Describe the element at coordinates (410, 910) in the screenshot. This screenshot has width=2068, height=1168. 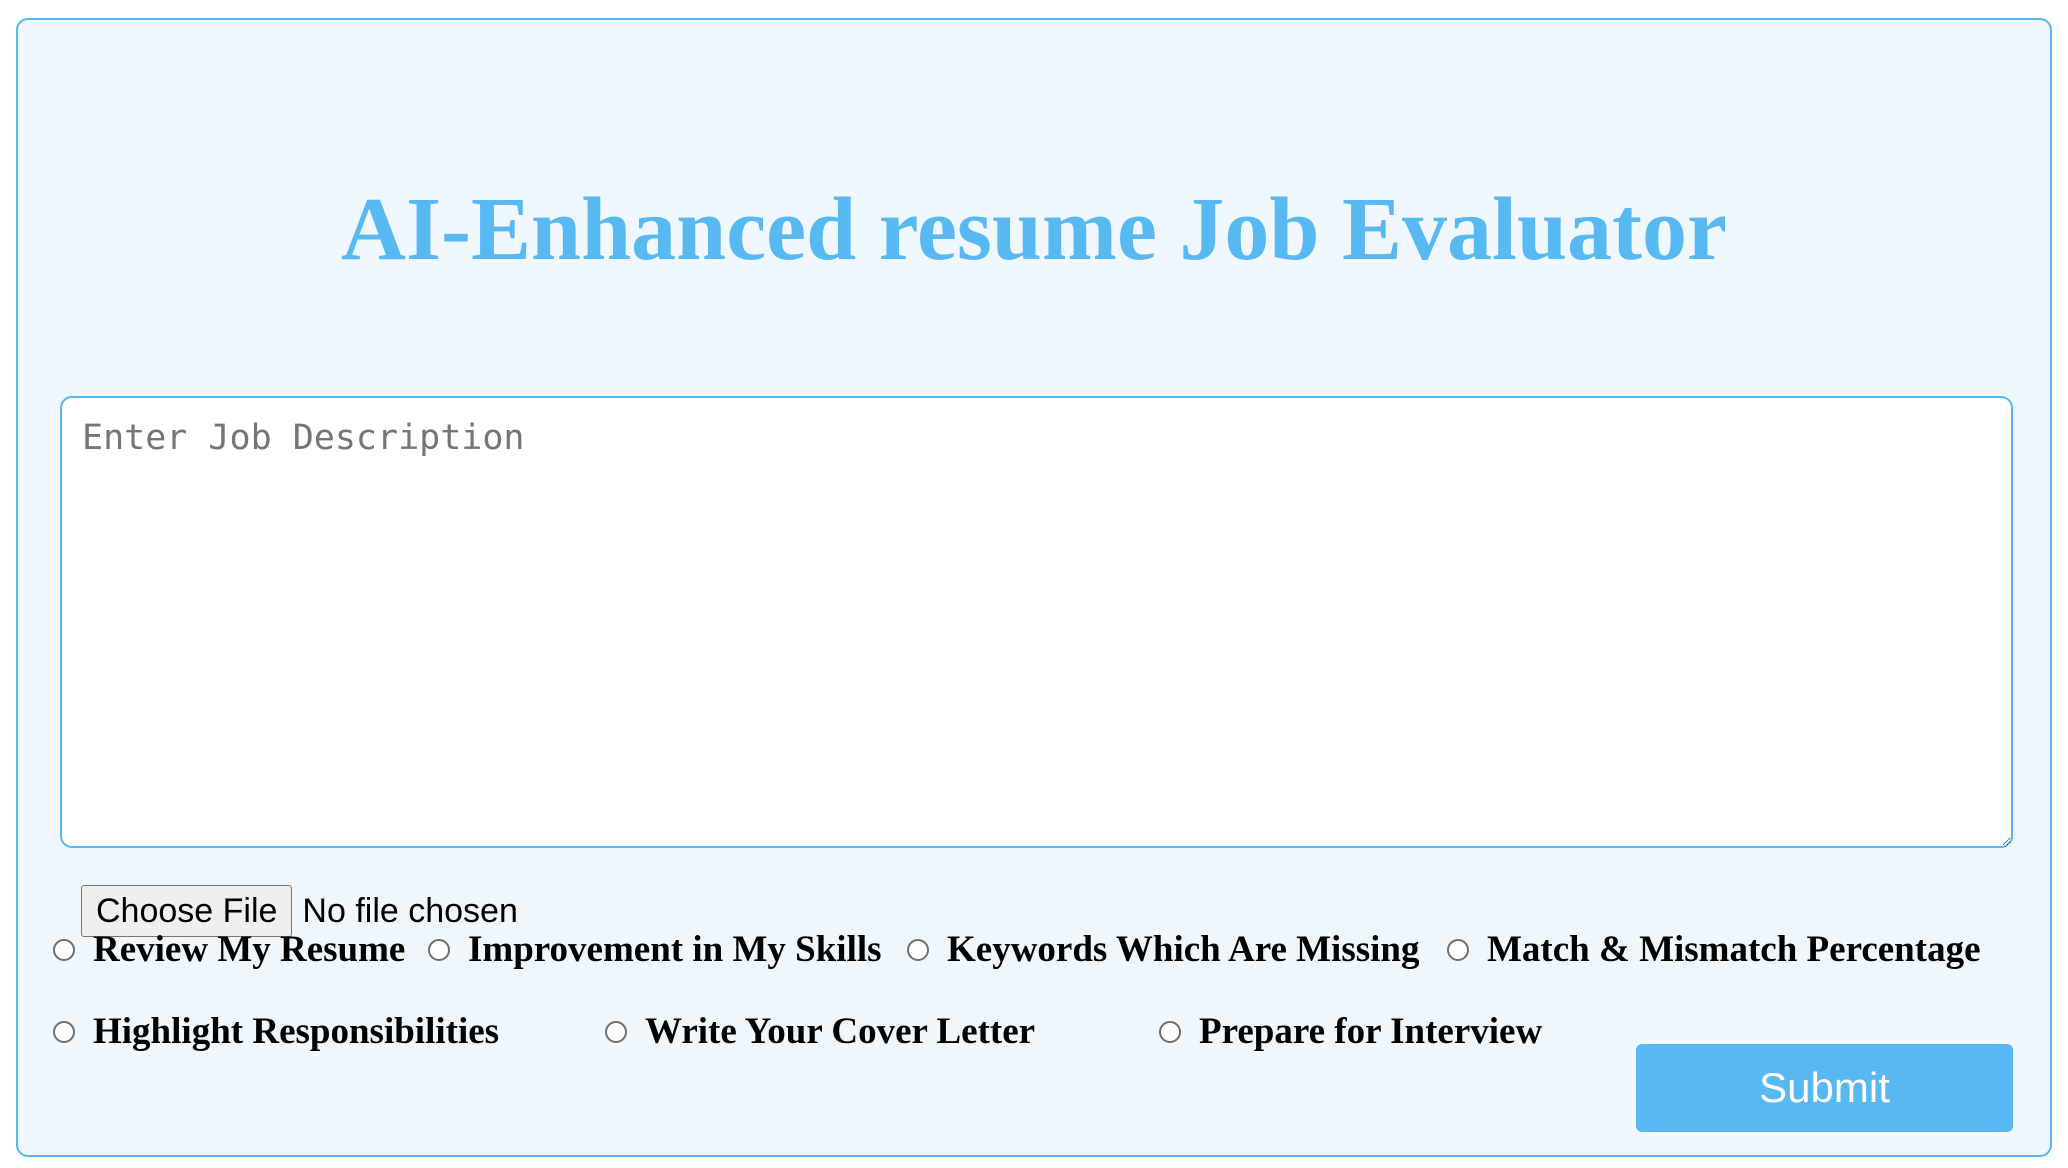
I see `file-status-text: No file chosen` at that location.